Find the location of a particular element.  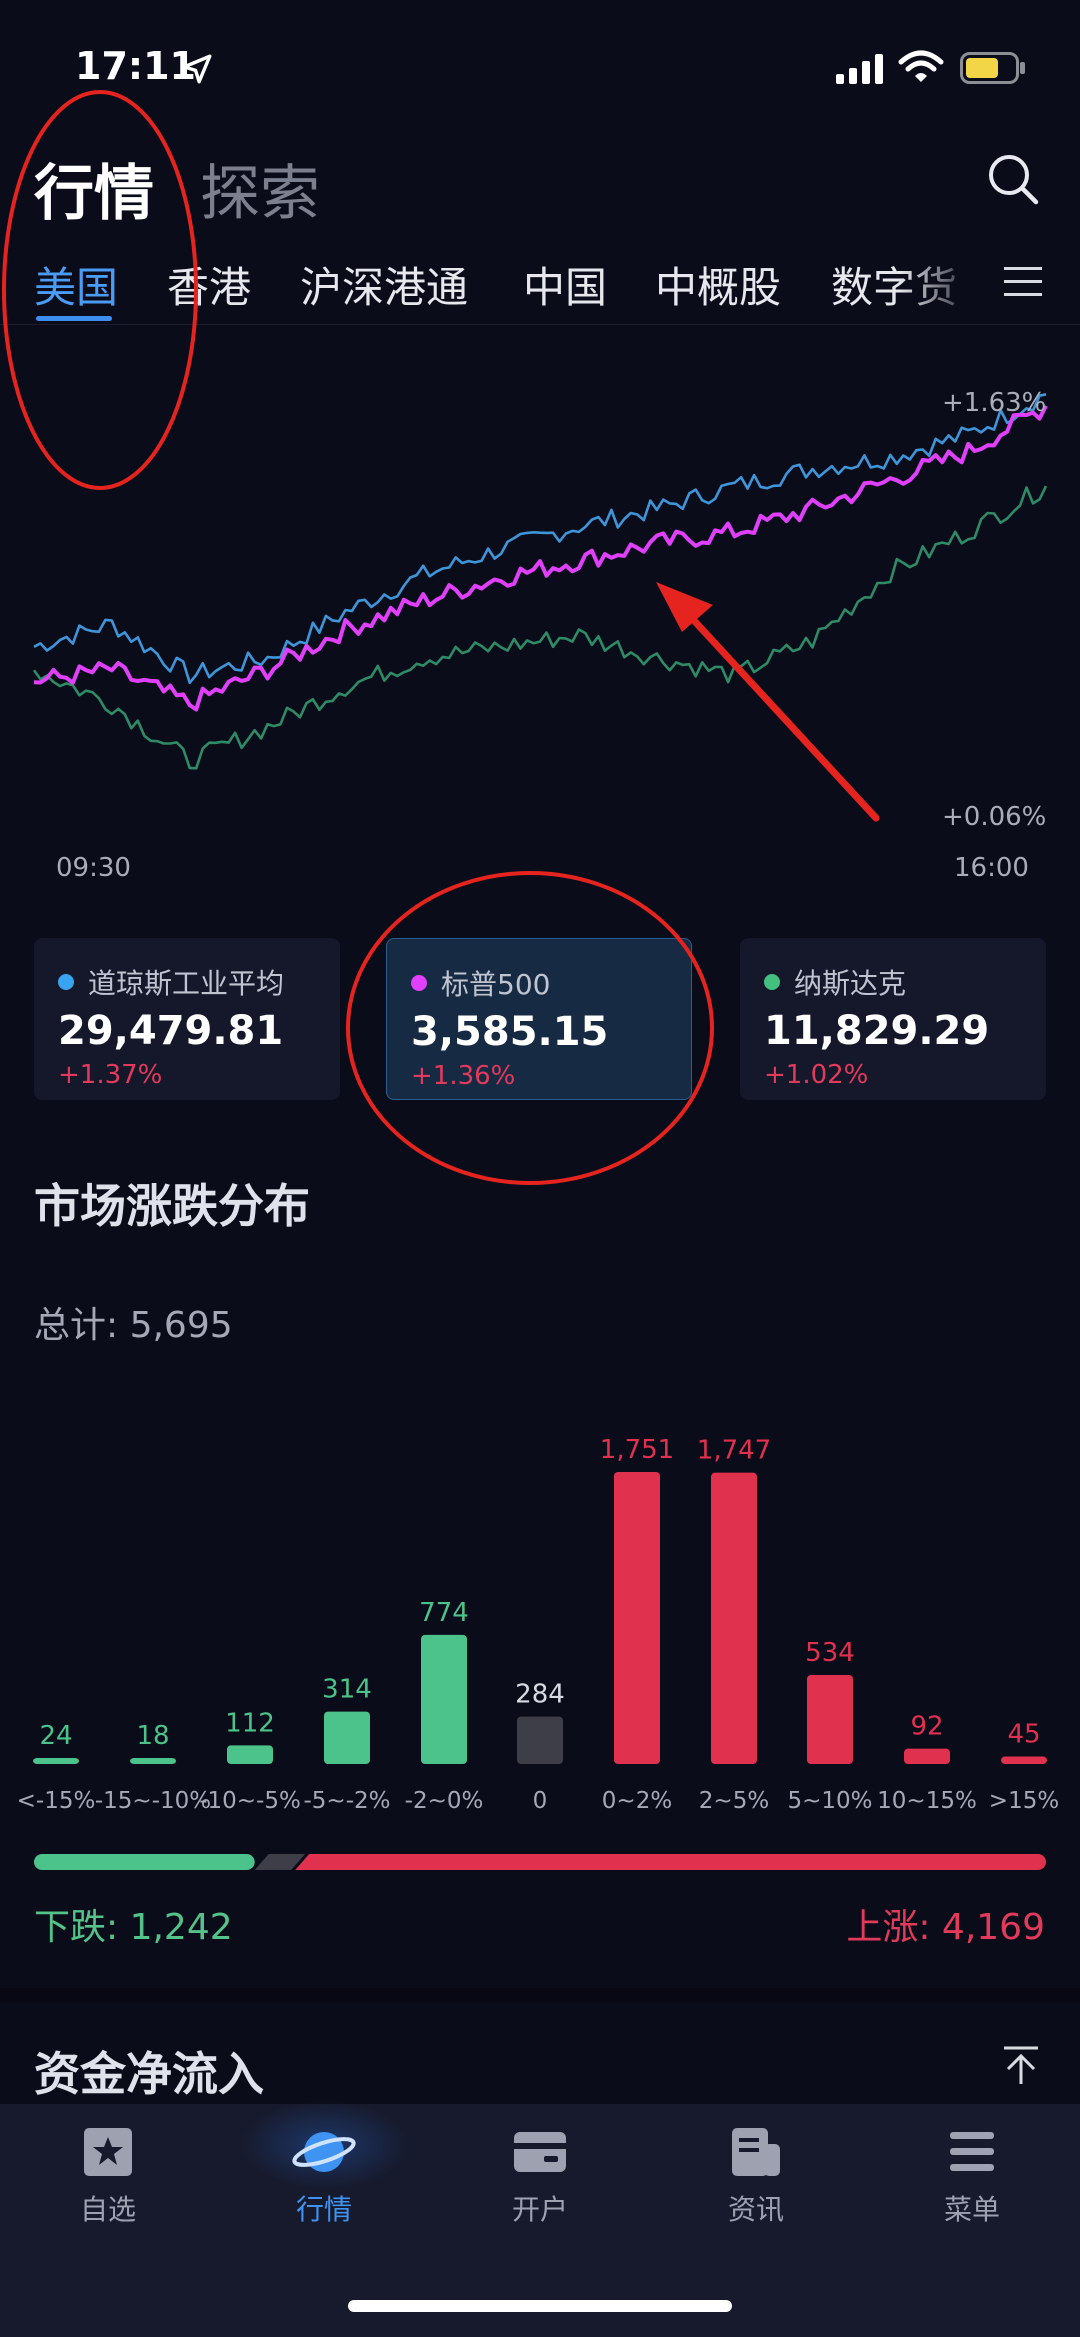

star-box-icon is located at coordinates (108, 2152).